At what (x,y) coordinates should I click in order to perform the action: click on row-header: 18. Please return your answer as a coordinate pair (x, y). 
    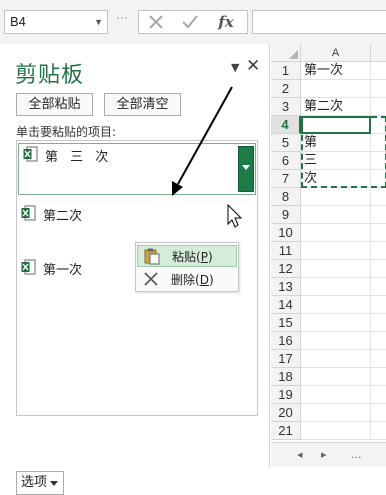
    Looking at the image, I should click on (286, 377).